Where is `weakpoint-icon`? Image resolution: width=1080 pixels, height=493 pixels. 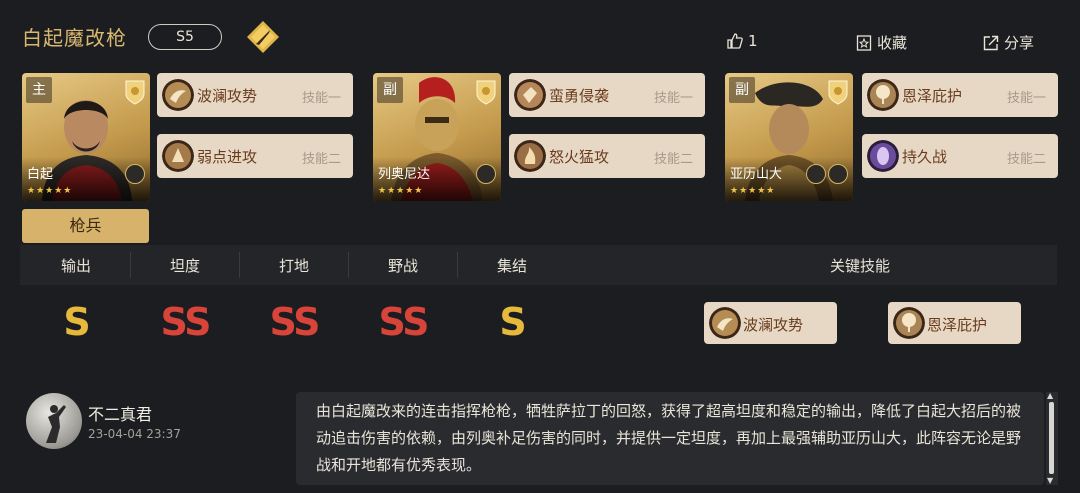 weakpoint-icon is located at coordinates (178, 156).